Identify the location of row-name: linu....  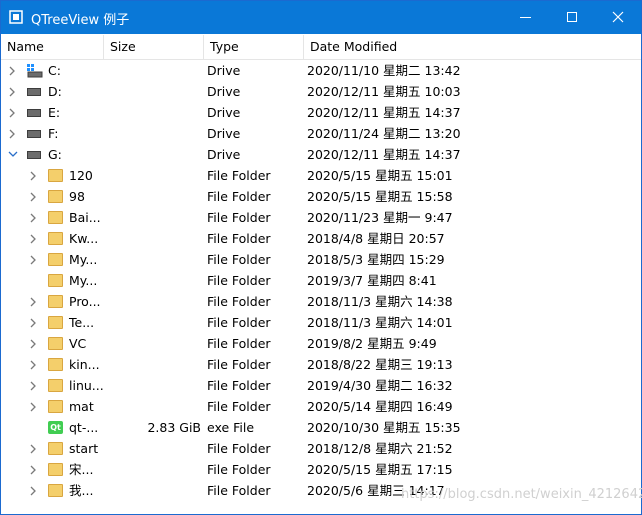
(86, 385).